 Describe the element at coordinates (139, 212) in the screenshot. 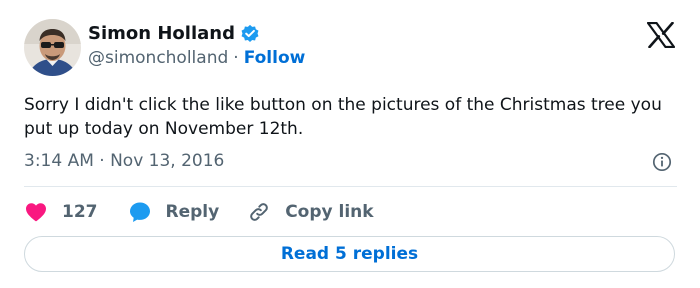

I see `speech-bubble-icon` at that location.